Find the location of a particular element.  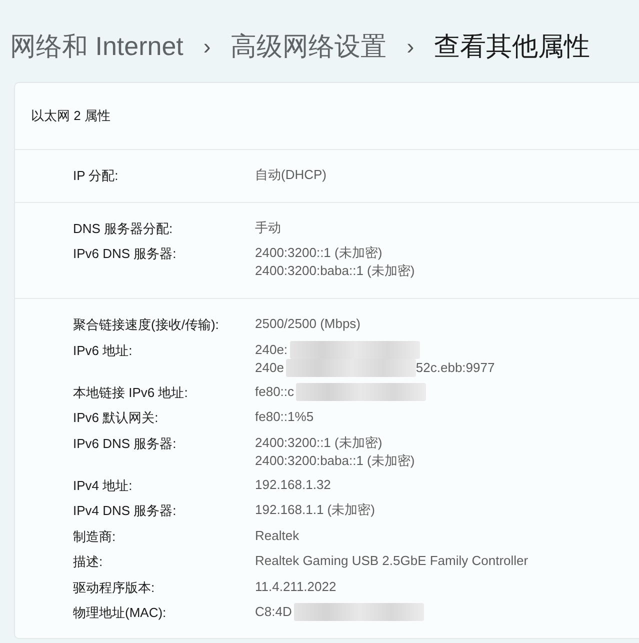

property-label: IPv4 地址: is located at coordinates (103, 485).